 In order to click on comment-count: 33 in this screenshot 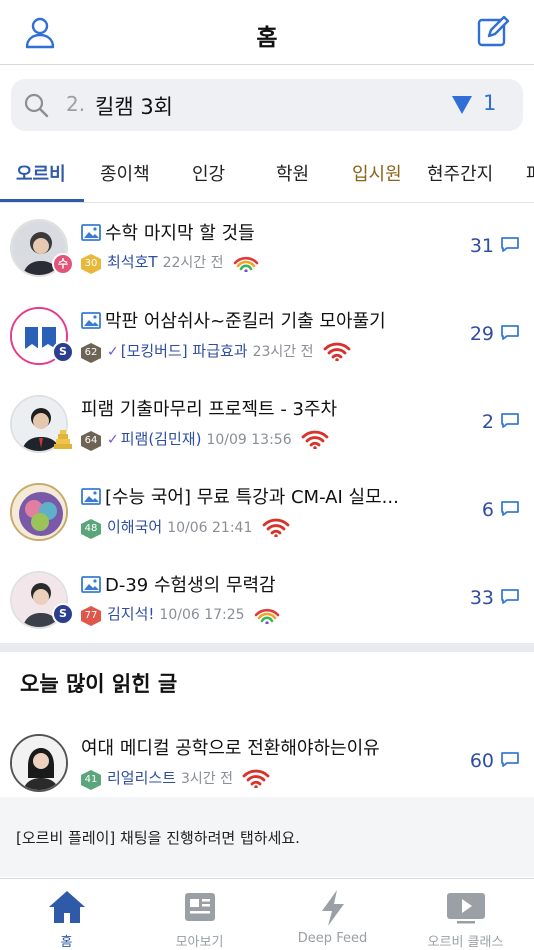, I will do `click(495, 598)`.